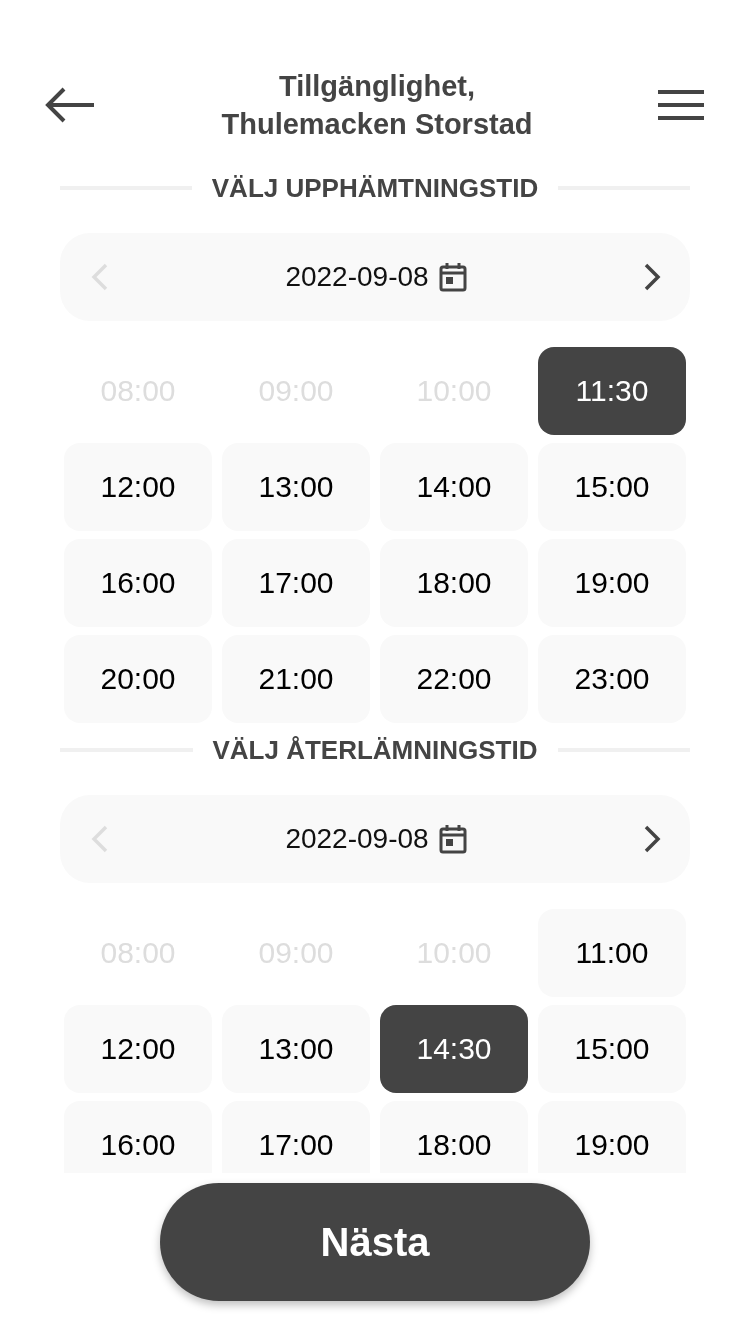 The width and height of the screenshot is (750, 1334). I want to click on time-slot: 14:30, so click(454, 1049).